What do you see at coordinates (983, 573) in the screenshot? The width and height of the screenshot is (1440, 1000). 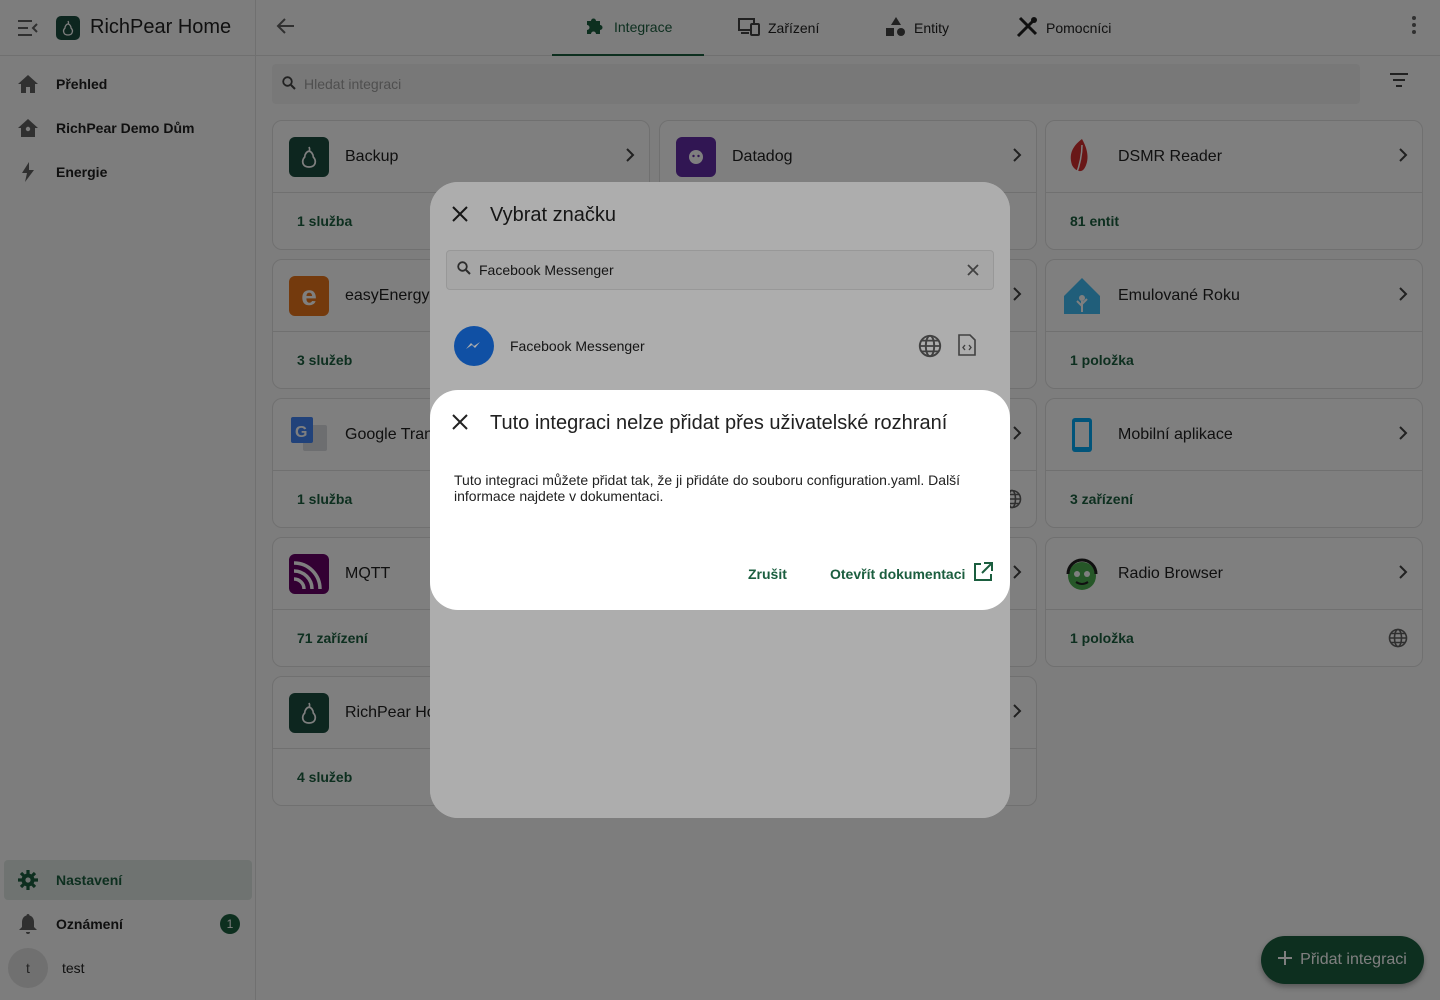 I see `open-in-new-icon` at bounding box center [983, 573].